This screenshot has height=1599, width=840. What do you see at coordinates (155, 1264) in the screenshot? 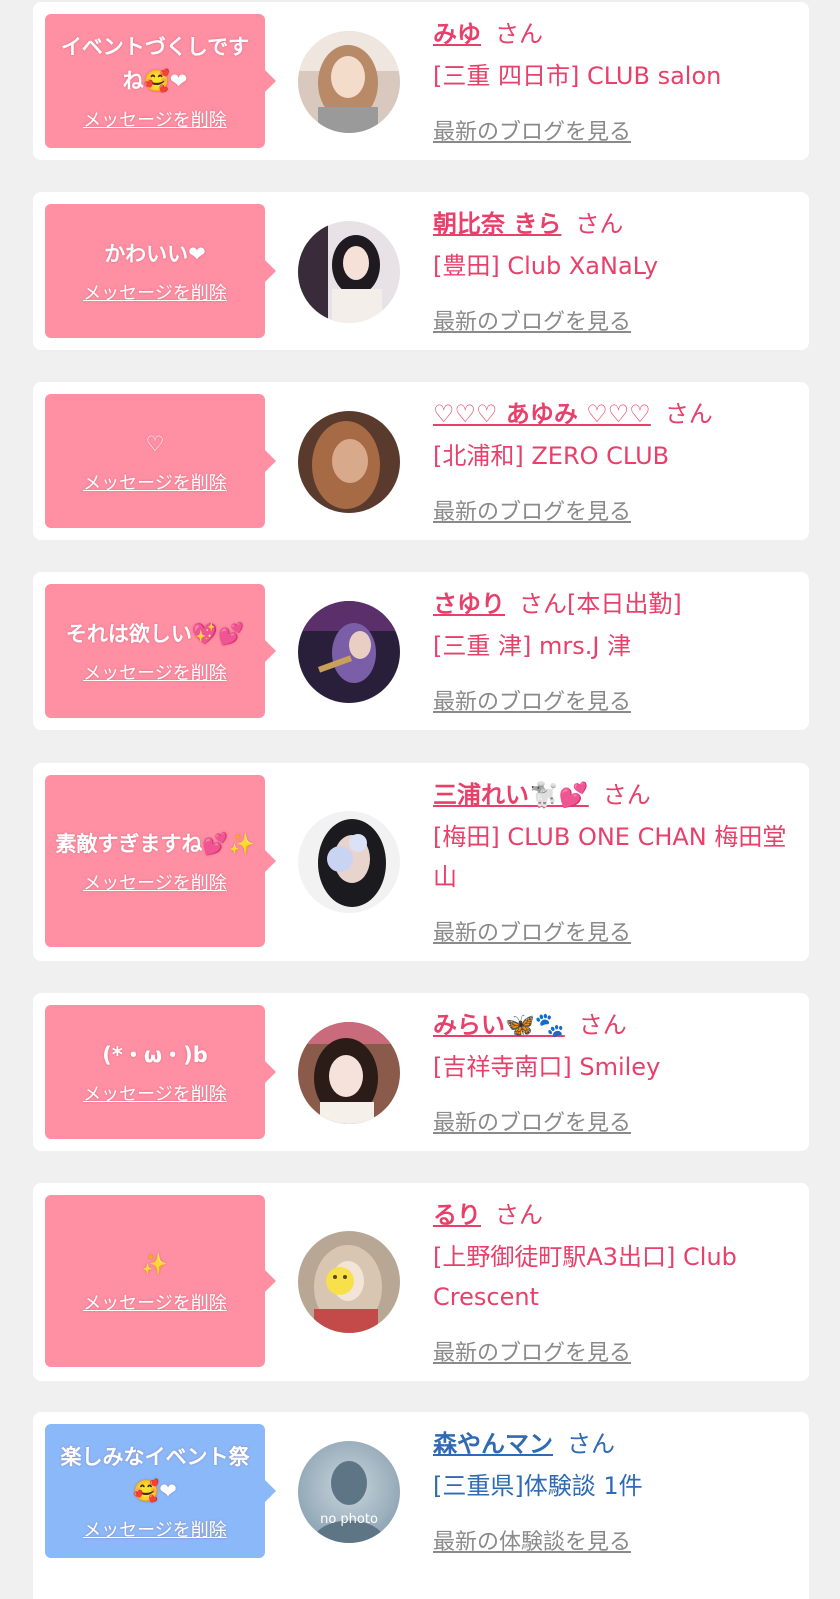
I see `message-text: ✨` at bounding box center [155, 1264].